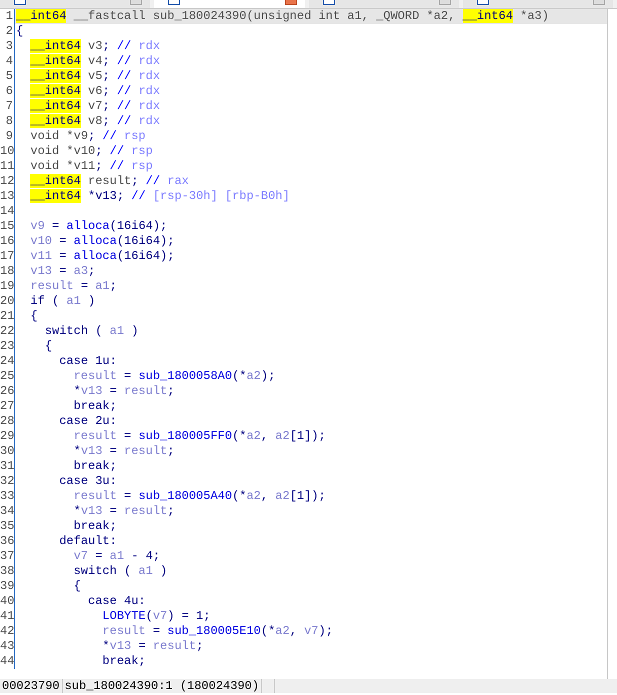  I want to click on line-number: 36, so click(7, 541).